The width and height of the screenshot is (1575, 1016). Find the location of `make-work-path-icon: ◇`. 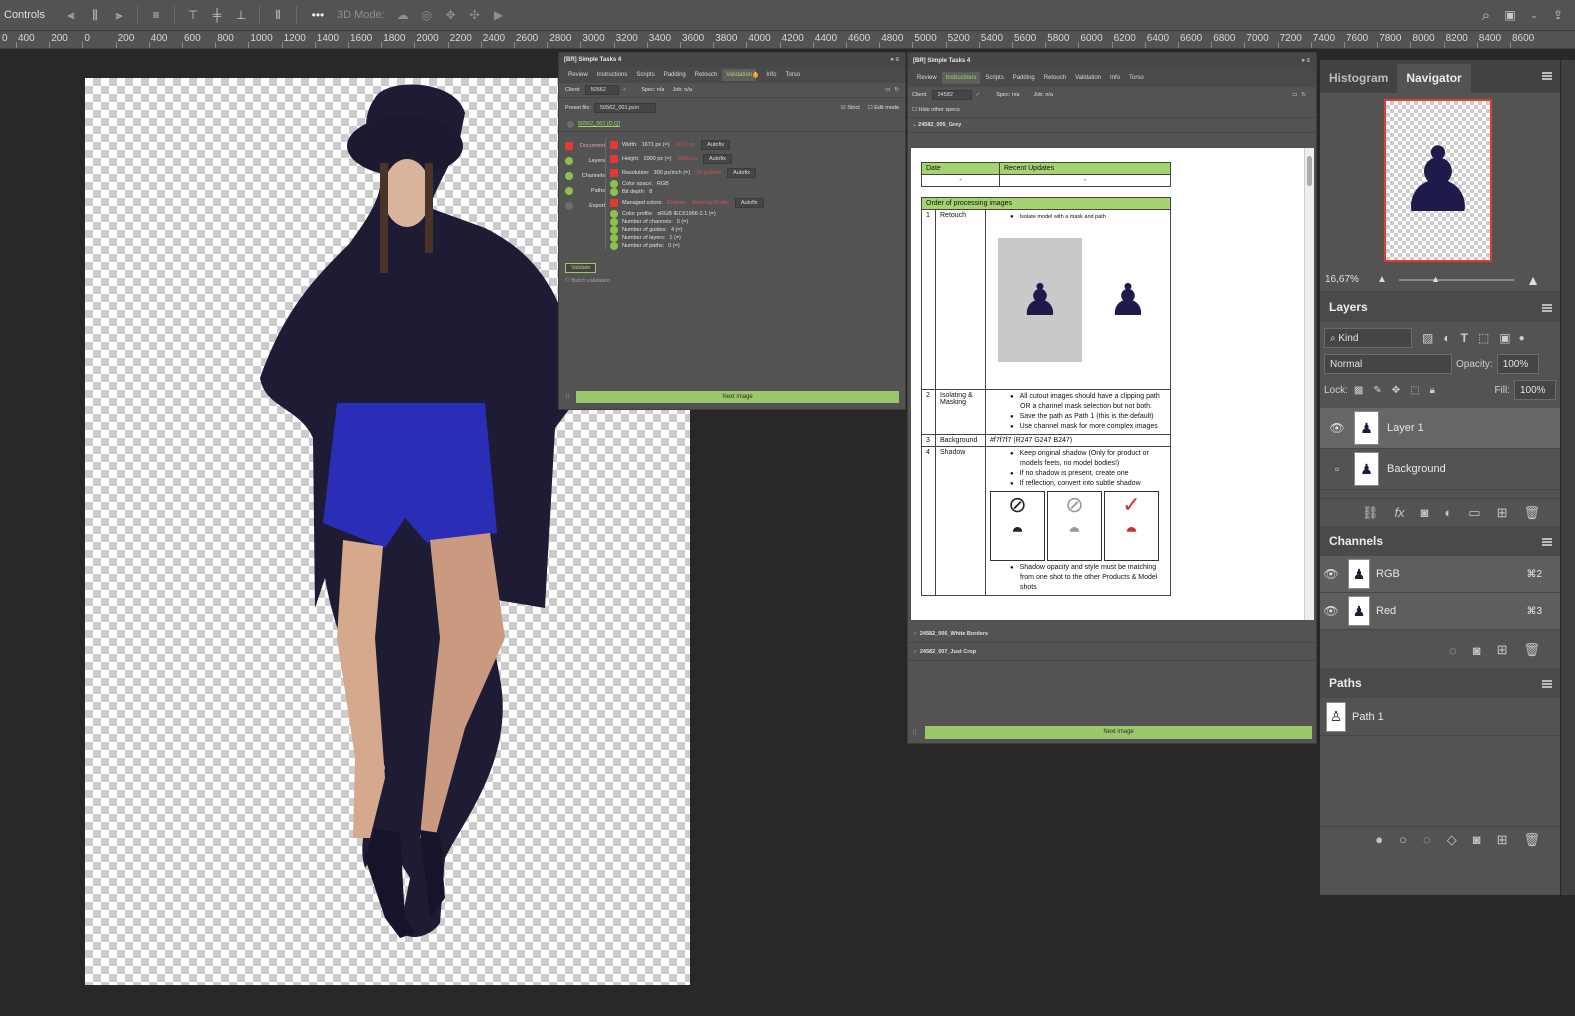

make-work-path-icon: ◇ is located at coordinates (1452, 840).